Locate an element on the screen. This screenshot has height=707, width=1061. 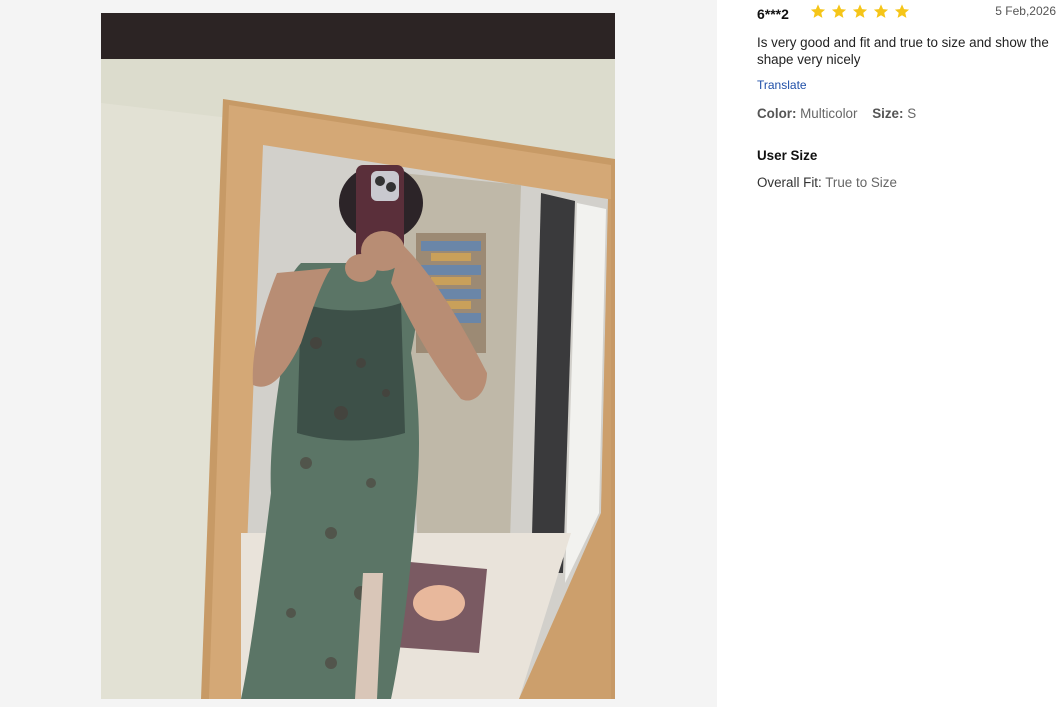
overall-fit-value: True to Size is located at coordinates (861, 182).